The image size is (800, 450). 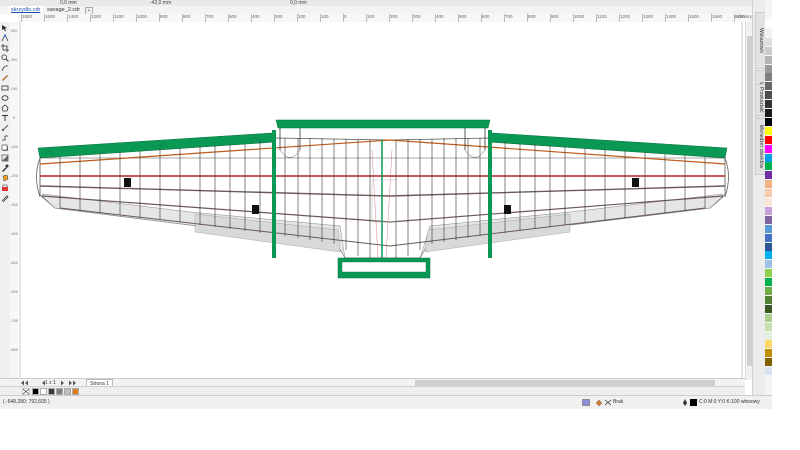 I want to click on ruler-tick: 1500, so click(x=693, y=18).